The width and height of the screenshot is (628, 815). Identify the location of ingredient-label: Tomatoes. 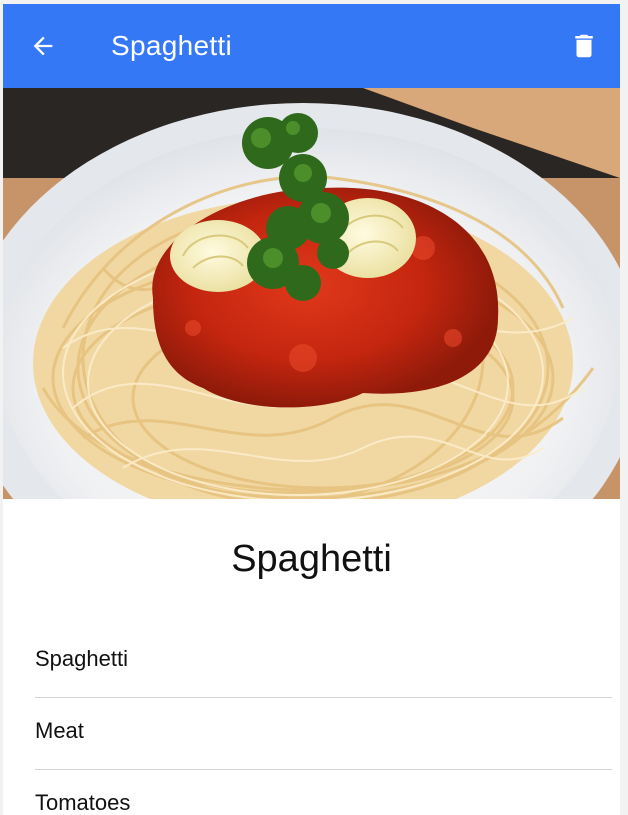
(83, 802).